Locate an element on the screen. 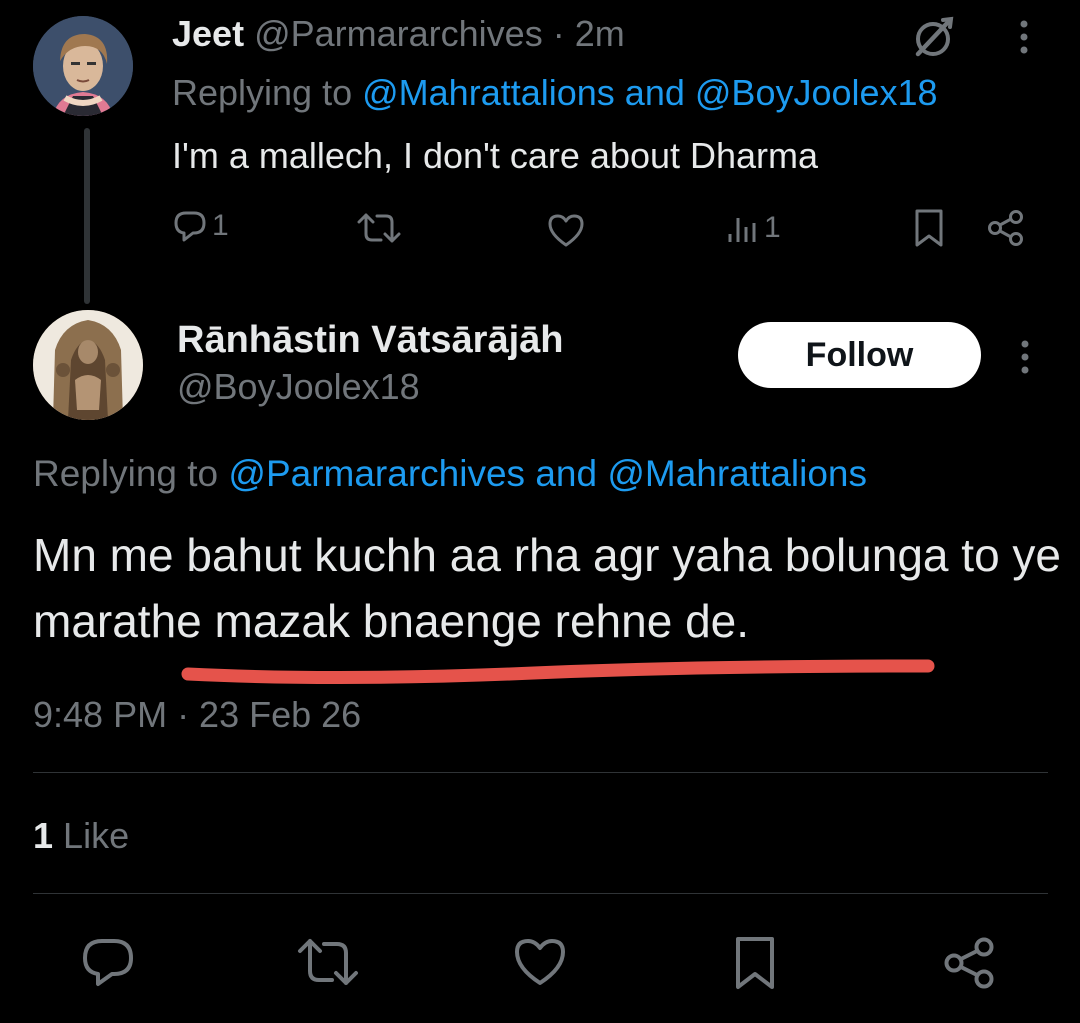  parent-views-button: 1 is located at coordinates (753, 228).